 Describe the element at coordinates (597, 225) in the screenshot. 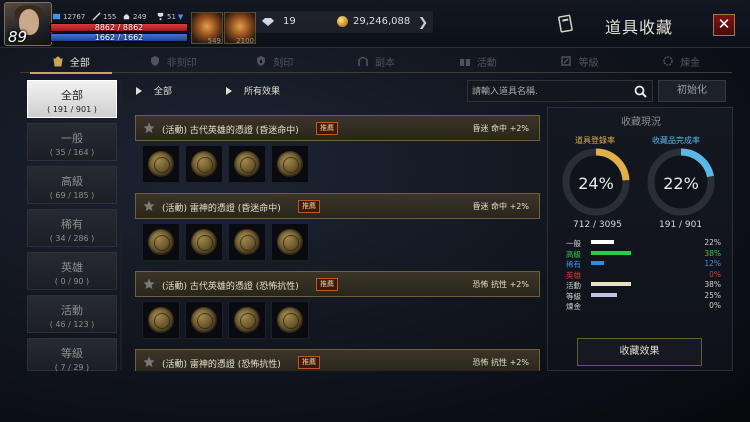

I see `registration-count: 712 / 3095` at that location.